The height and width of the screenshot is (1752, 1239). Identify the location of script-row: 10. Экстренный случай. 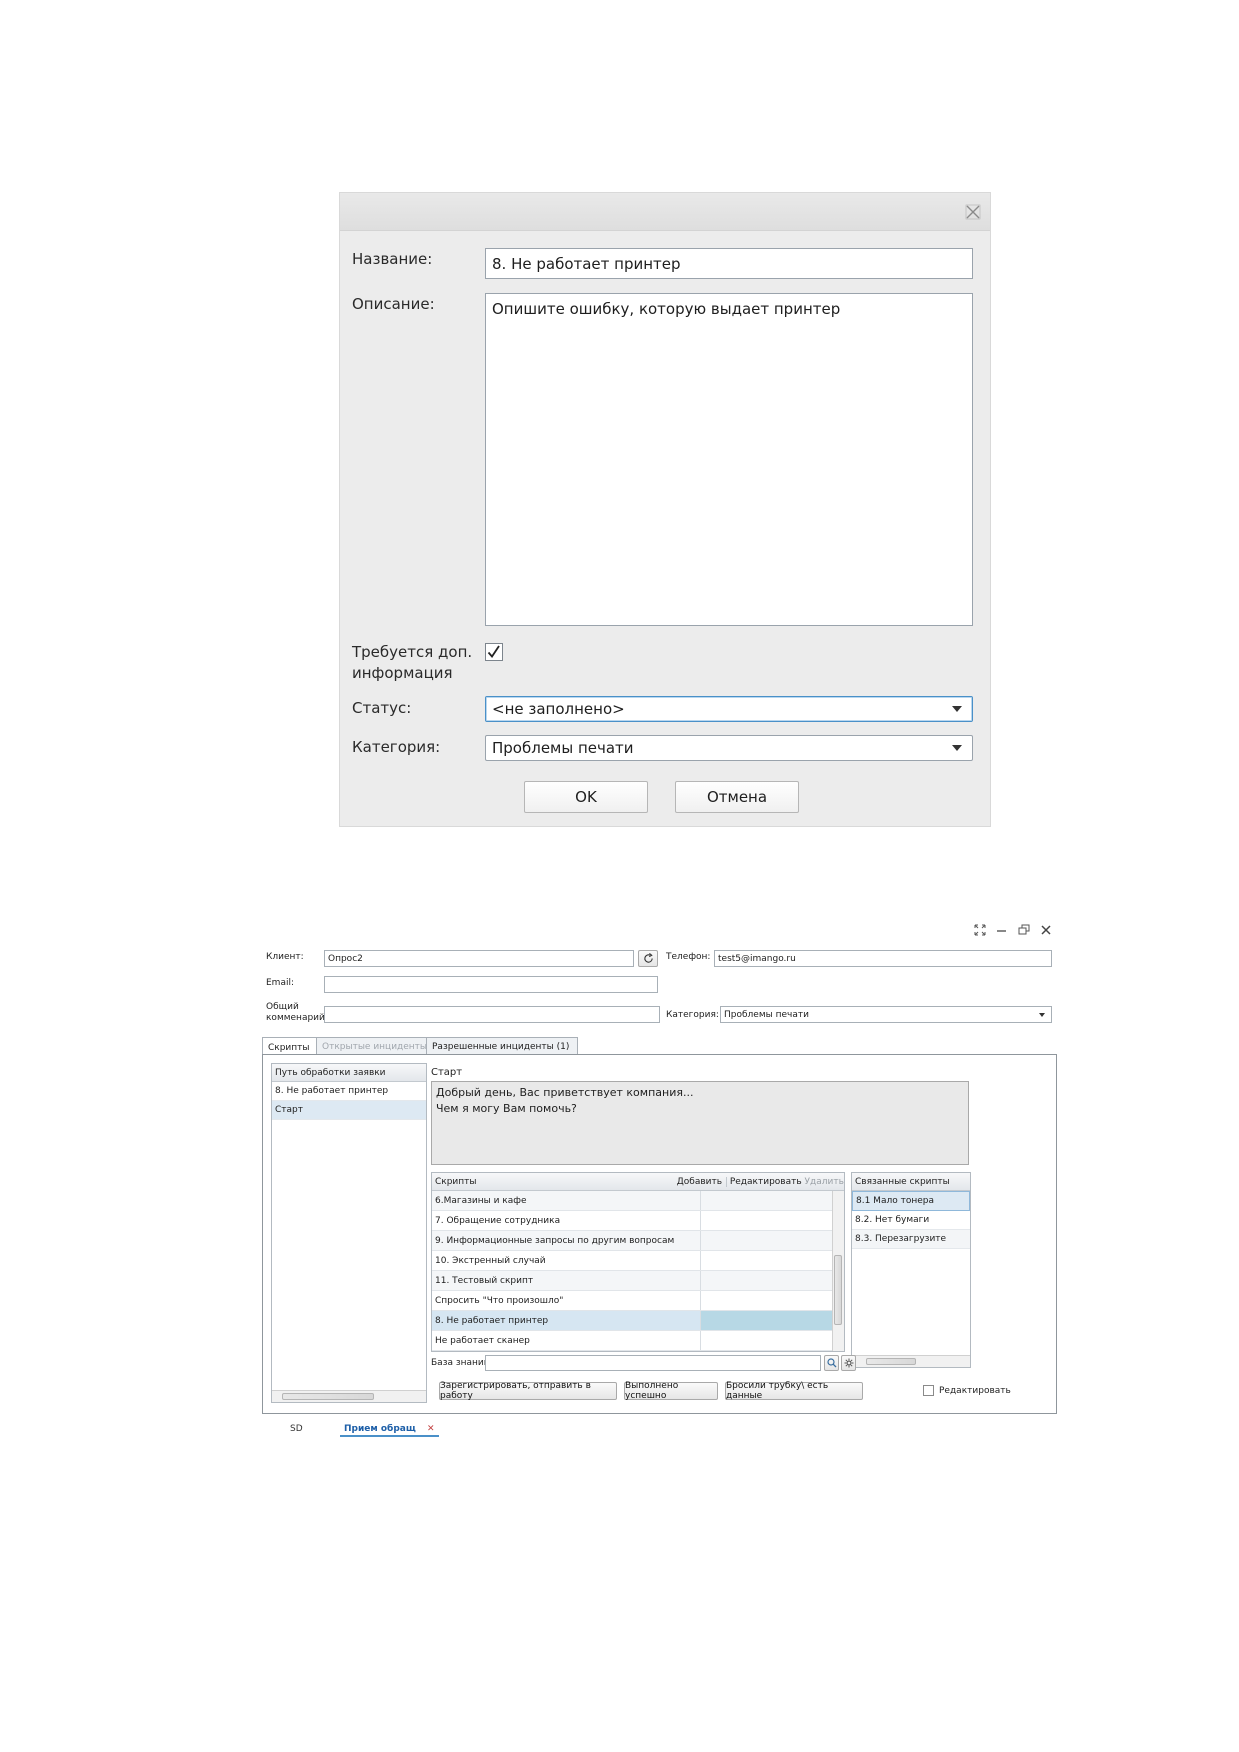
(632, 1261).